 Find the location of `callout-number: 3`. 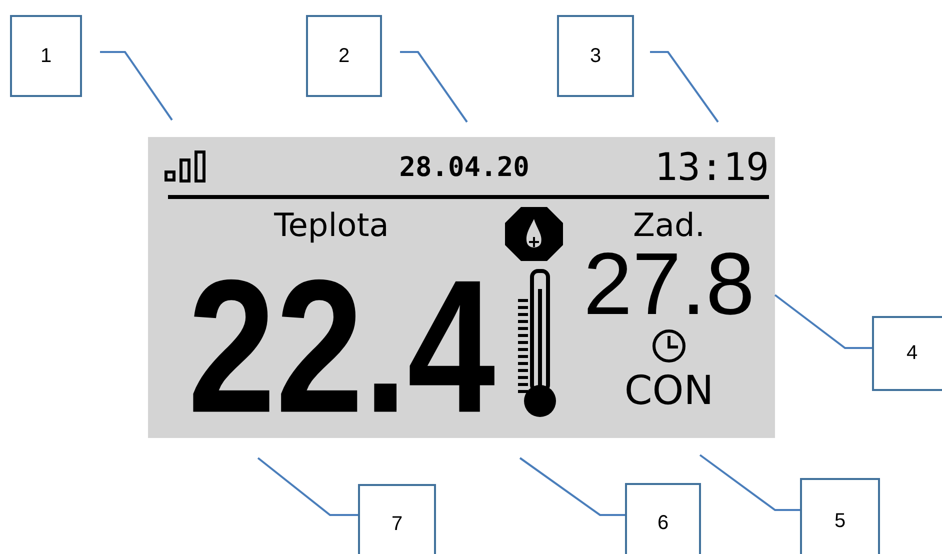

callout-number: 3 is located at coordinates (595, 56).